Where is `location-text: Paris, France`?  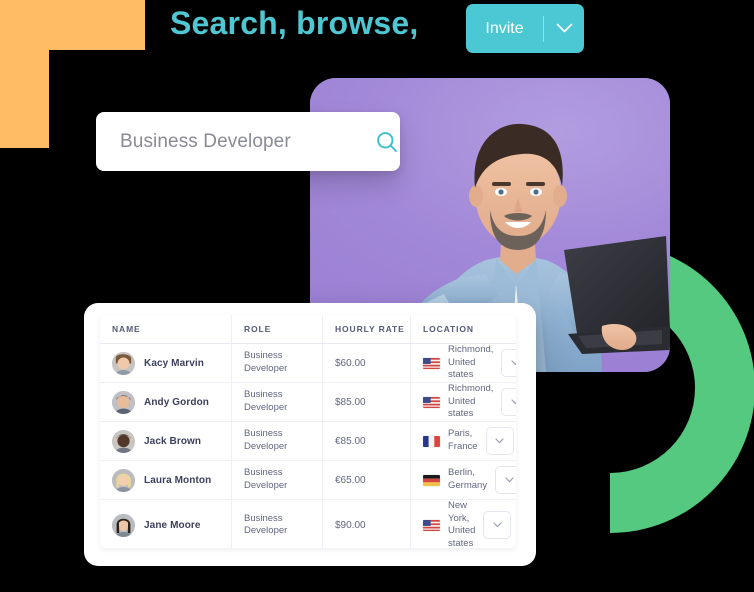 location-text: Paris, France is located at coordinates (463, 440).